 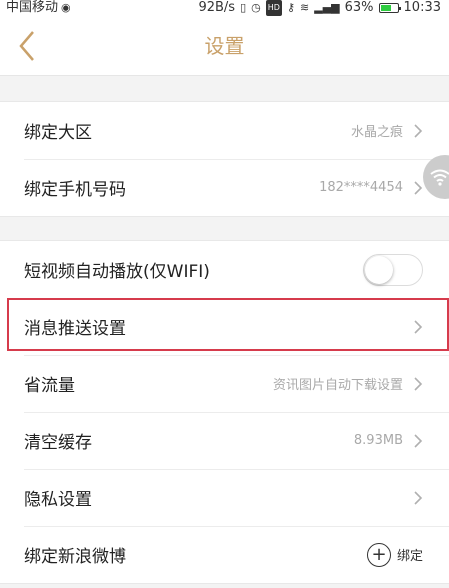 What do you see at coordinates (305, 7) in the screenshot?
I see `wifi-status-icon: ≋` at bounding box center [305, 7].